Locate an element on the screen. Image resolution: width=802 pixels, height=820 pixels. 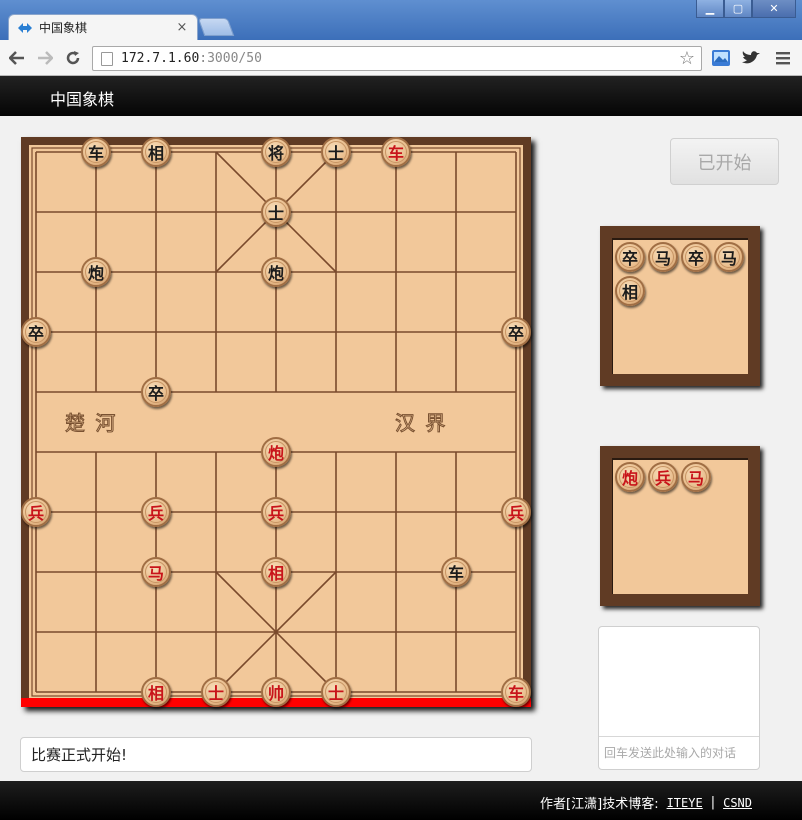
board-piece-black: 相 is located at coordinates (156, 152).